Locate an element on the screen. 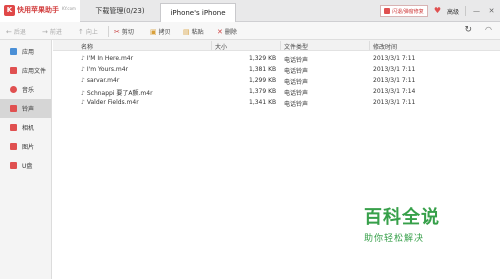  delete-x-icon: ✕ is located at coordinates (220, 31).